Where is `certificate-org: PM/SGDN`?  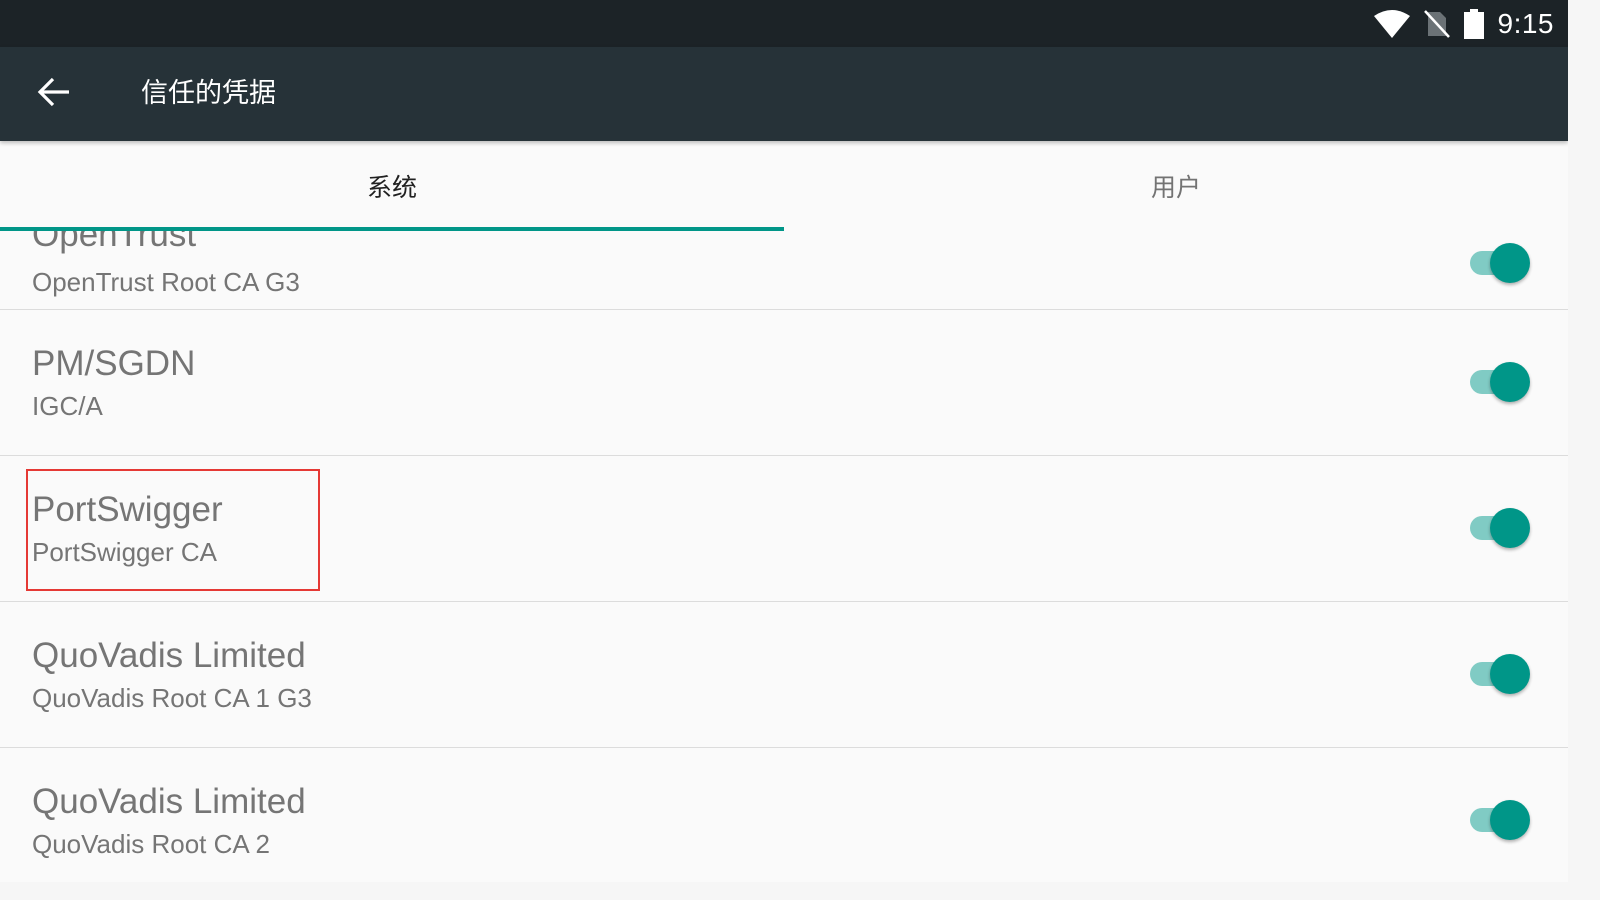
certificate-org: PM/SGDN is located at coordinates (114, 363).